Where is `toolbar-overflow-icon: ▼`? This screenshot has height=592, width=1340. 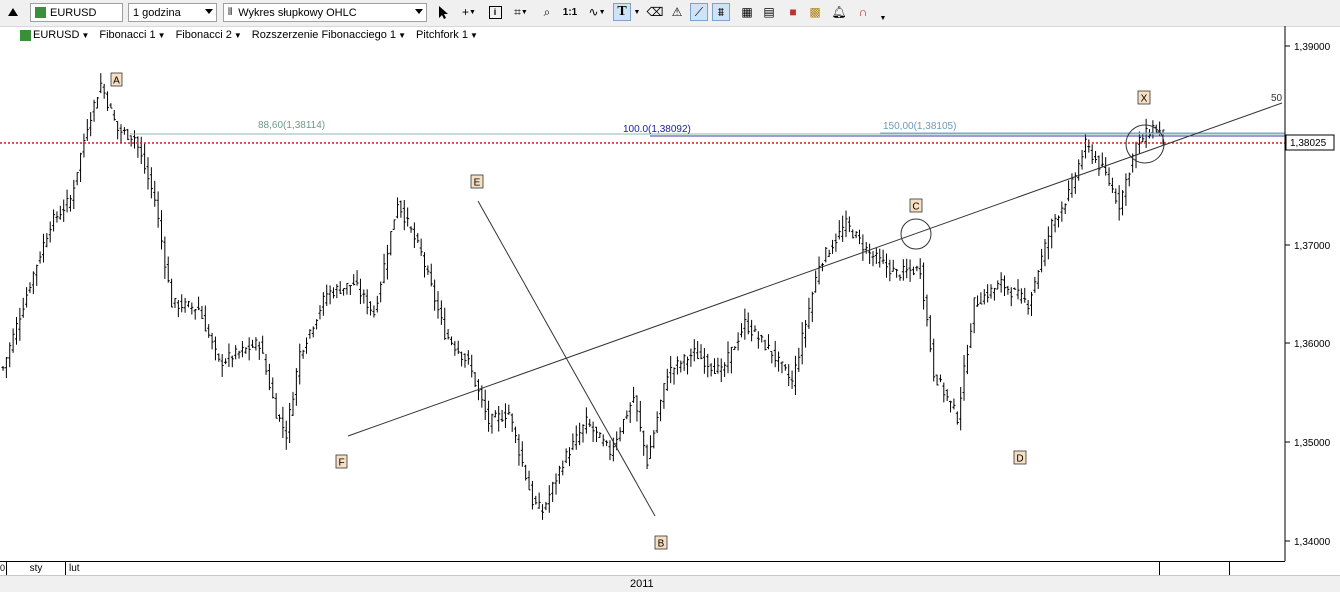
toolbar-overflow-icon: ▼ is located at coordinates (883, 18).